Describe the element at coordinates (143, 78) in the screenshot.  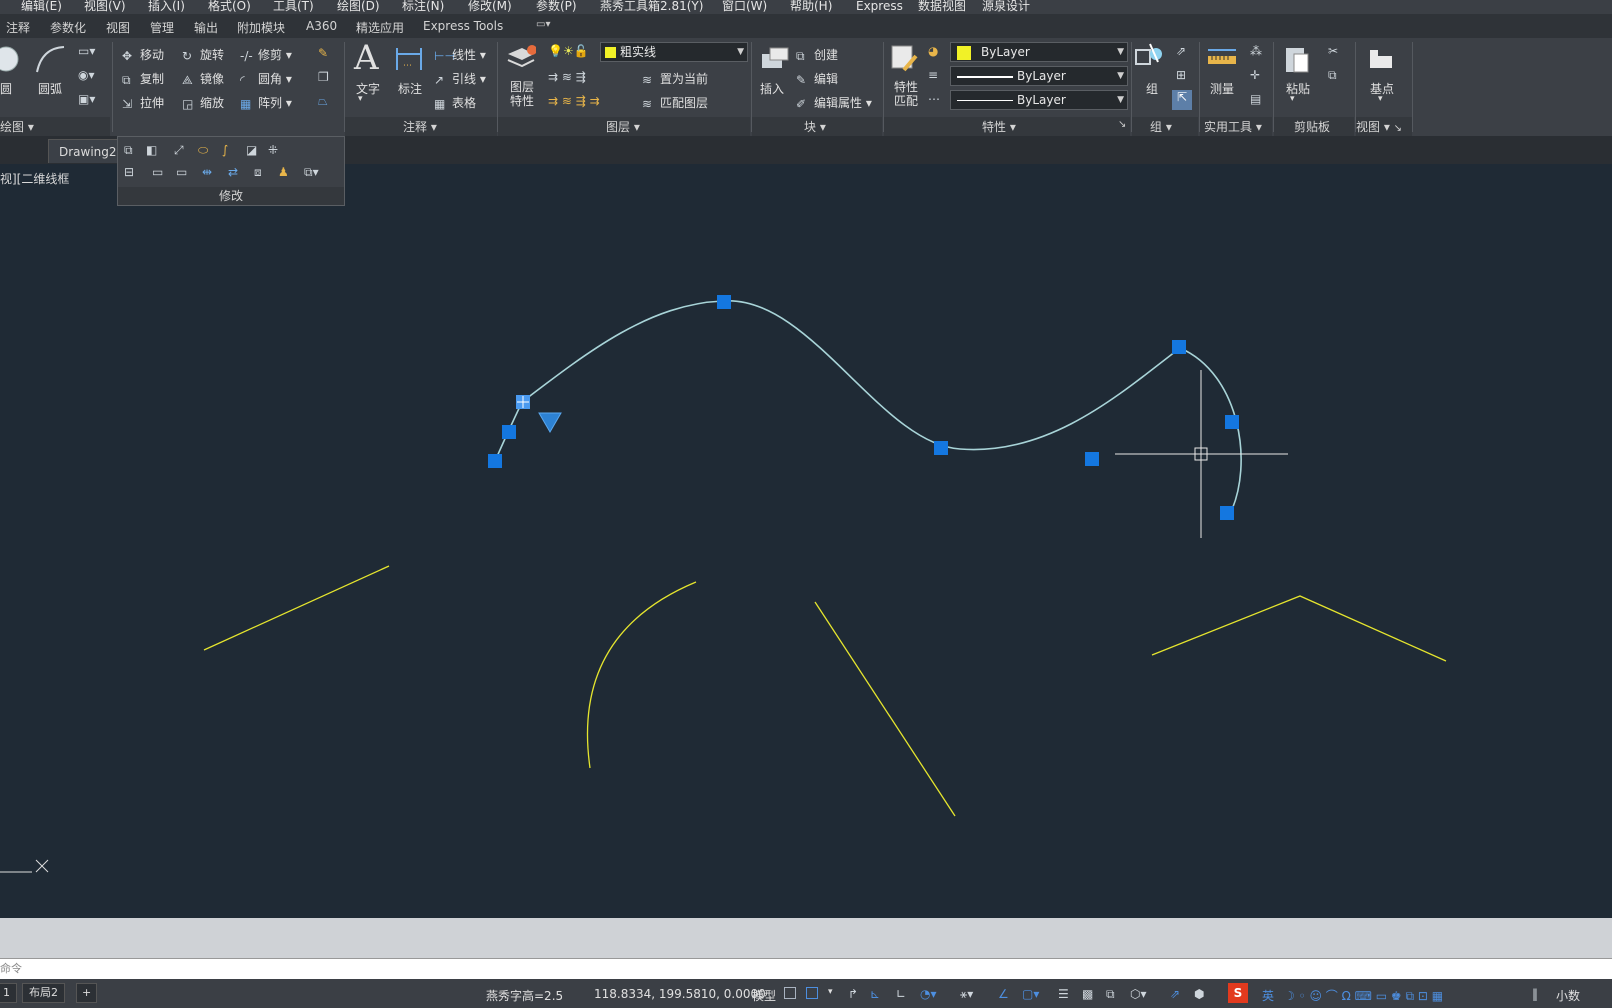
I see `copy-button: ⧉ 复制` at that location.